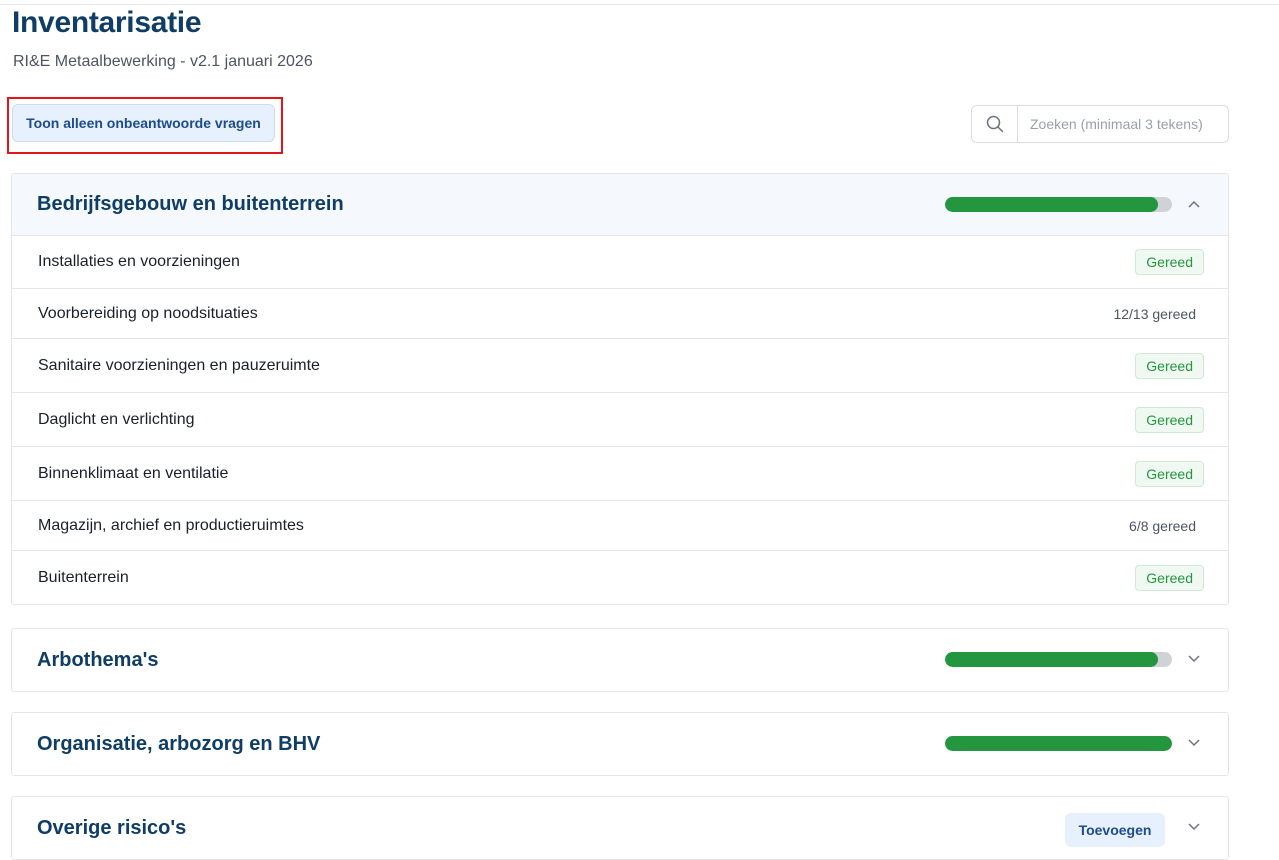 The height and width of the screenshot is (860, 1279). I want to click on section-header: Organisatie, arbozorg en BHV, so click(620, 744).